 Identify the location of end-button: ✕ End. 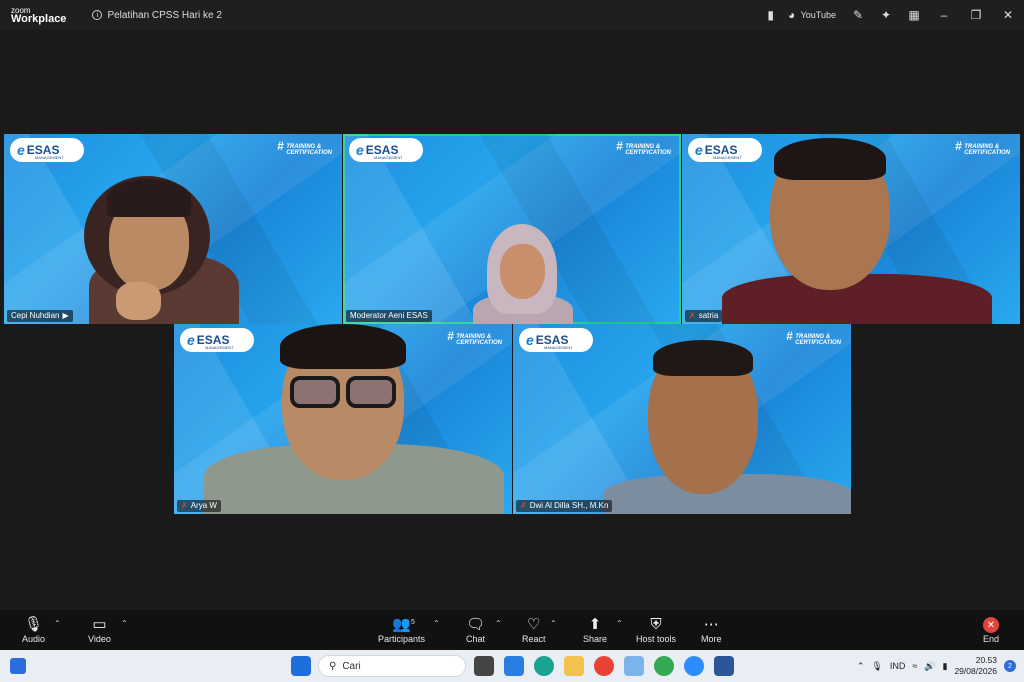
(991, 629).